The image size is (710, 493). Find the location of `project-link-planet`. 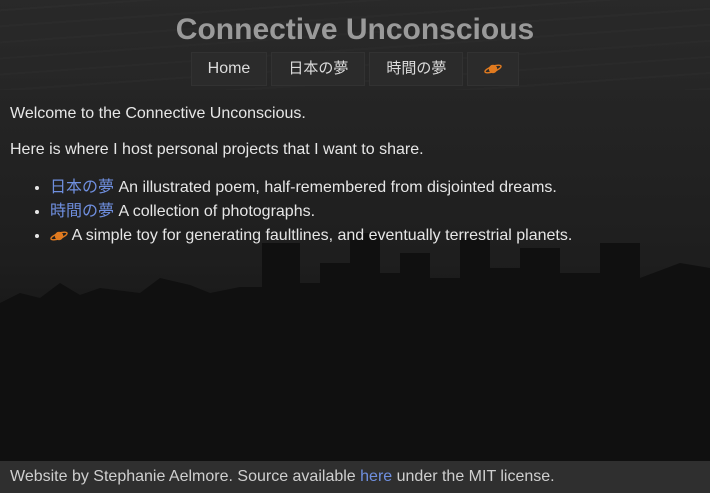

project-link-planet is located at coordinates (61, 235).